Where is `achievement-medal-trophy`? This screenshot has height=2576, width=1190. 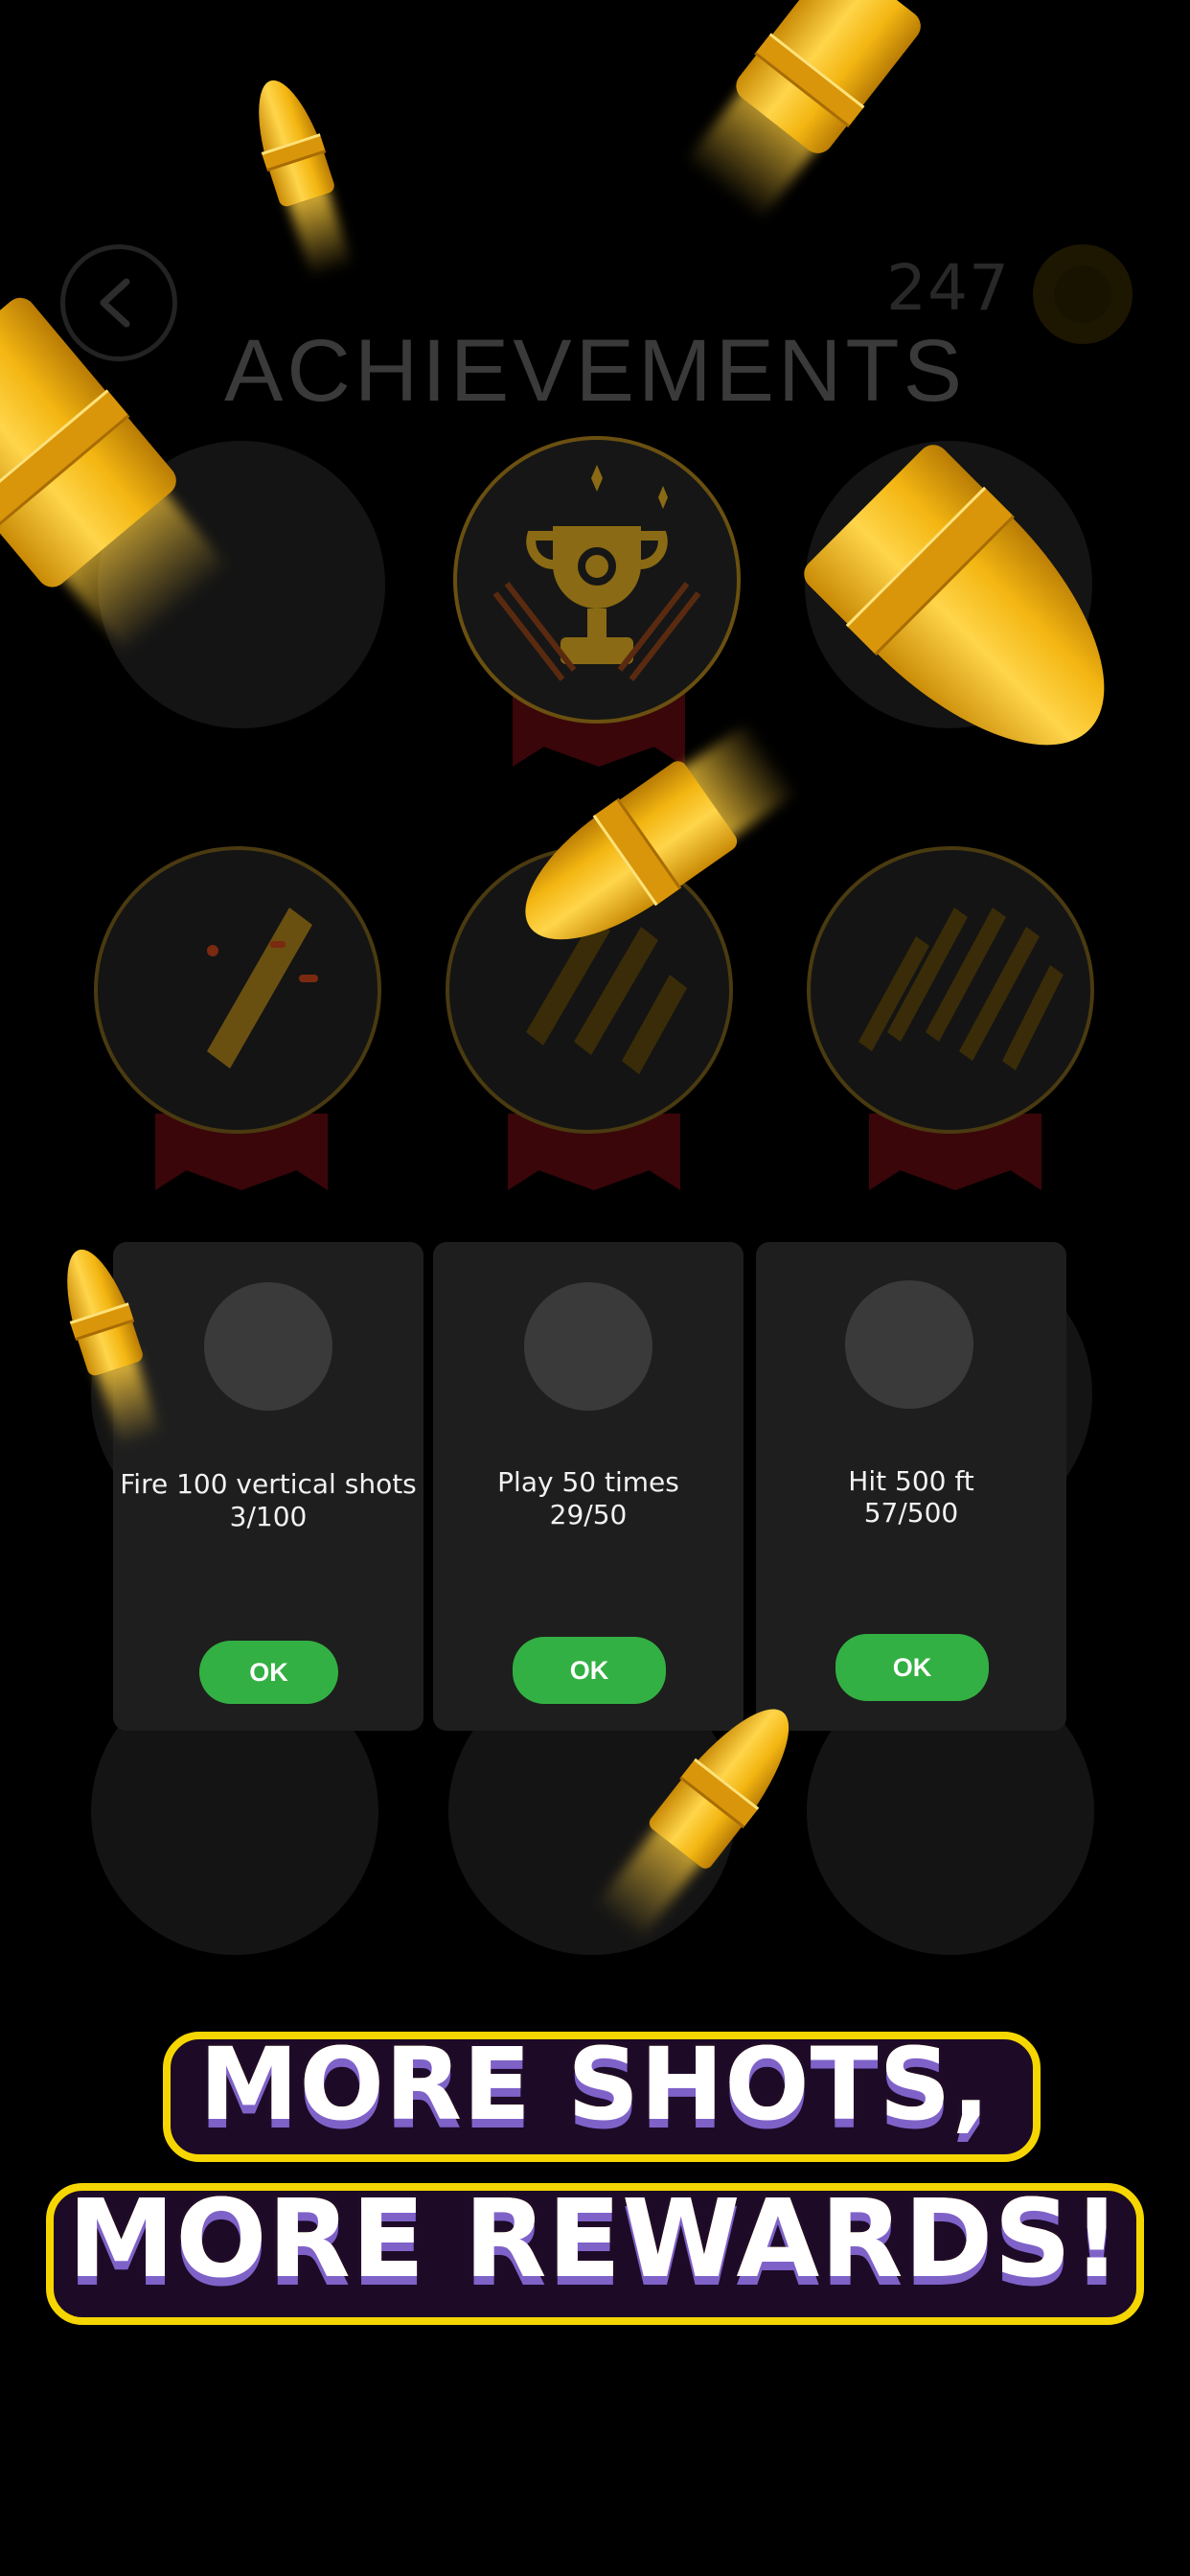
achievement-medal-trophy is located at coordinates (597, 580).